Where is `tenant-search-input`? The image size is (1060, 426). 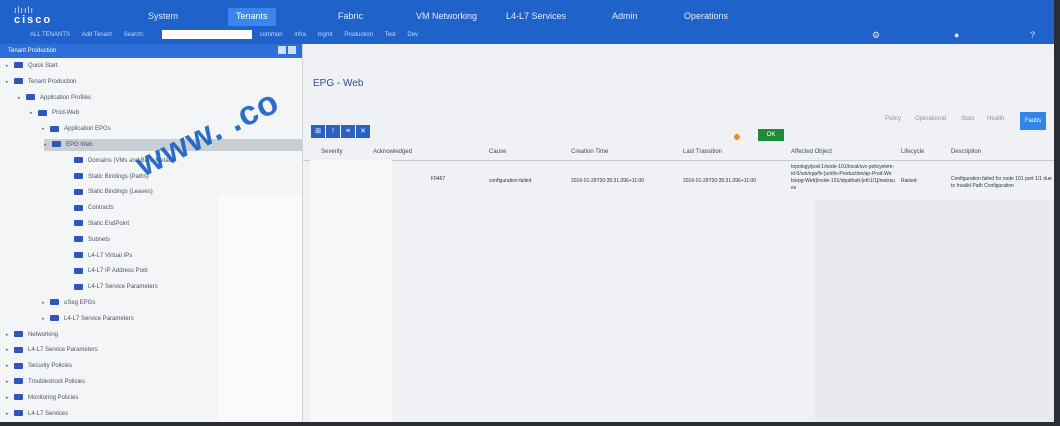
tenant-search-input is located at coordinates (206, 34).